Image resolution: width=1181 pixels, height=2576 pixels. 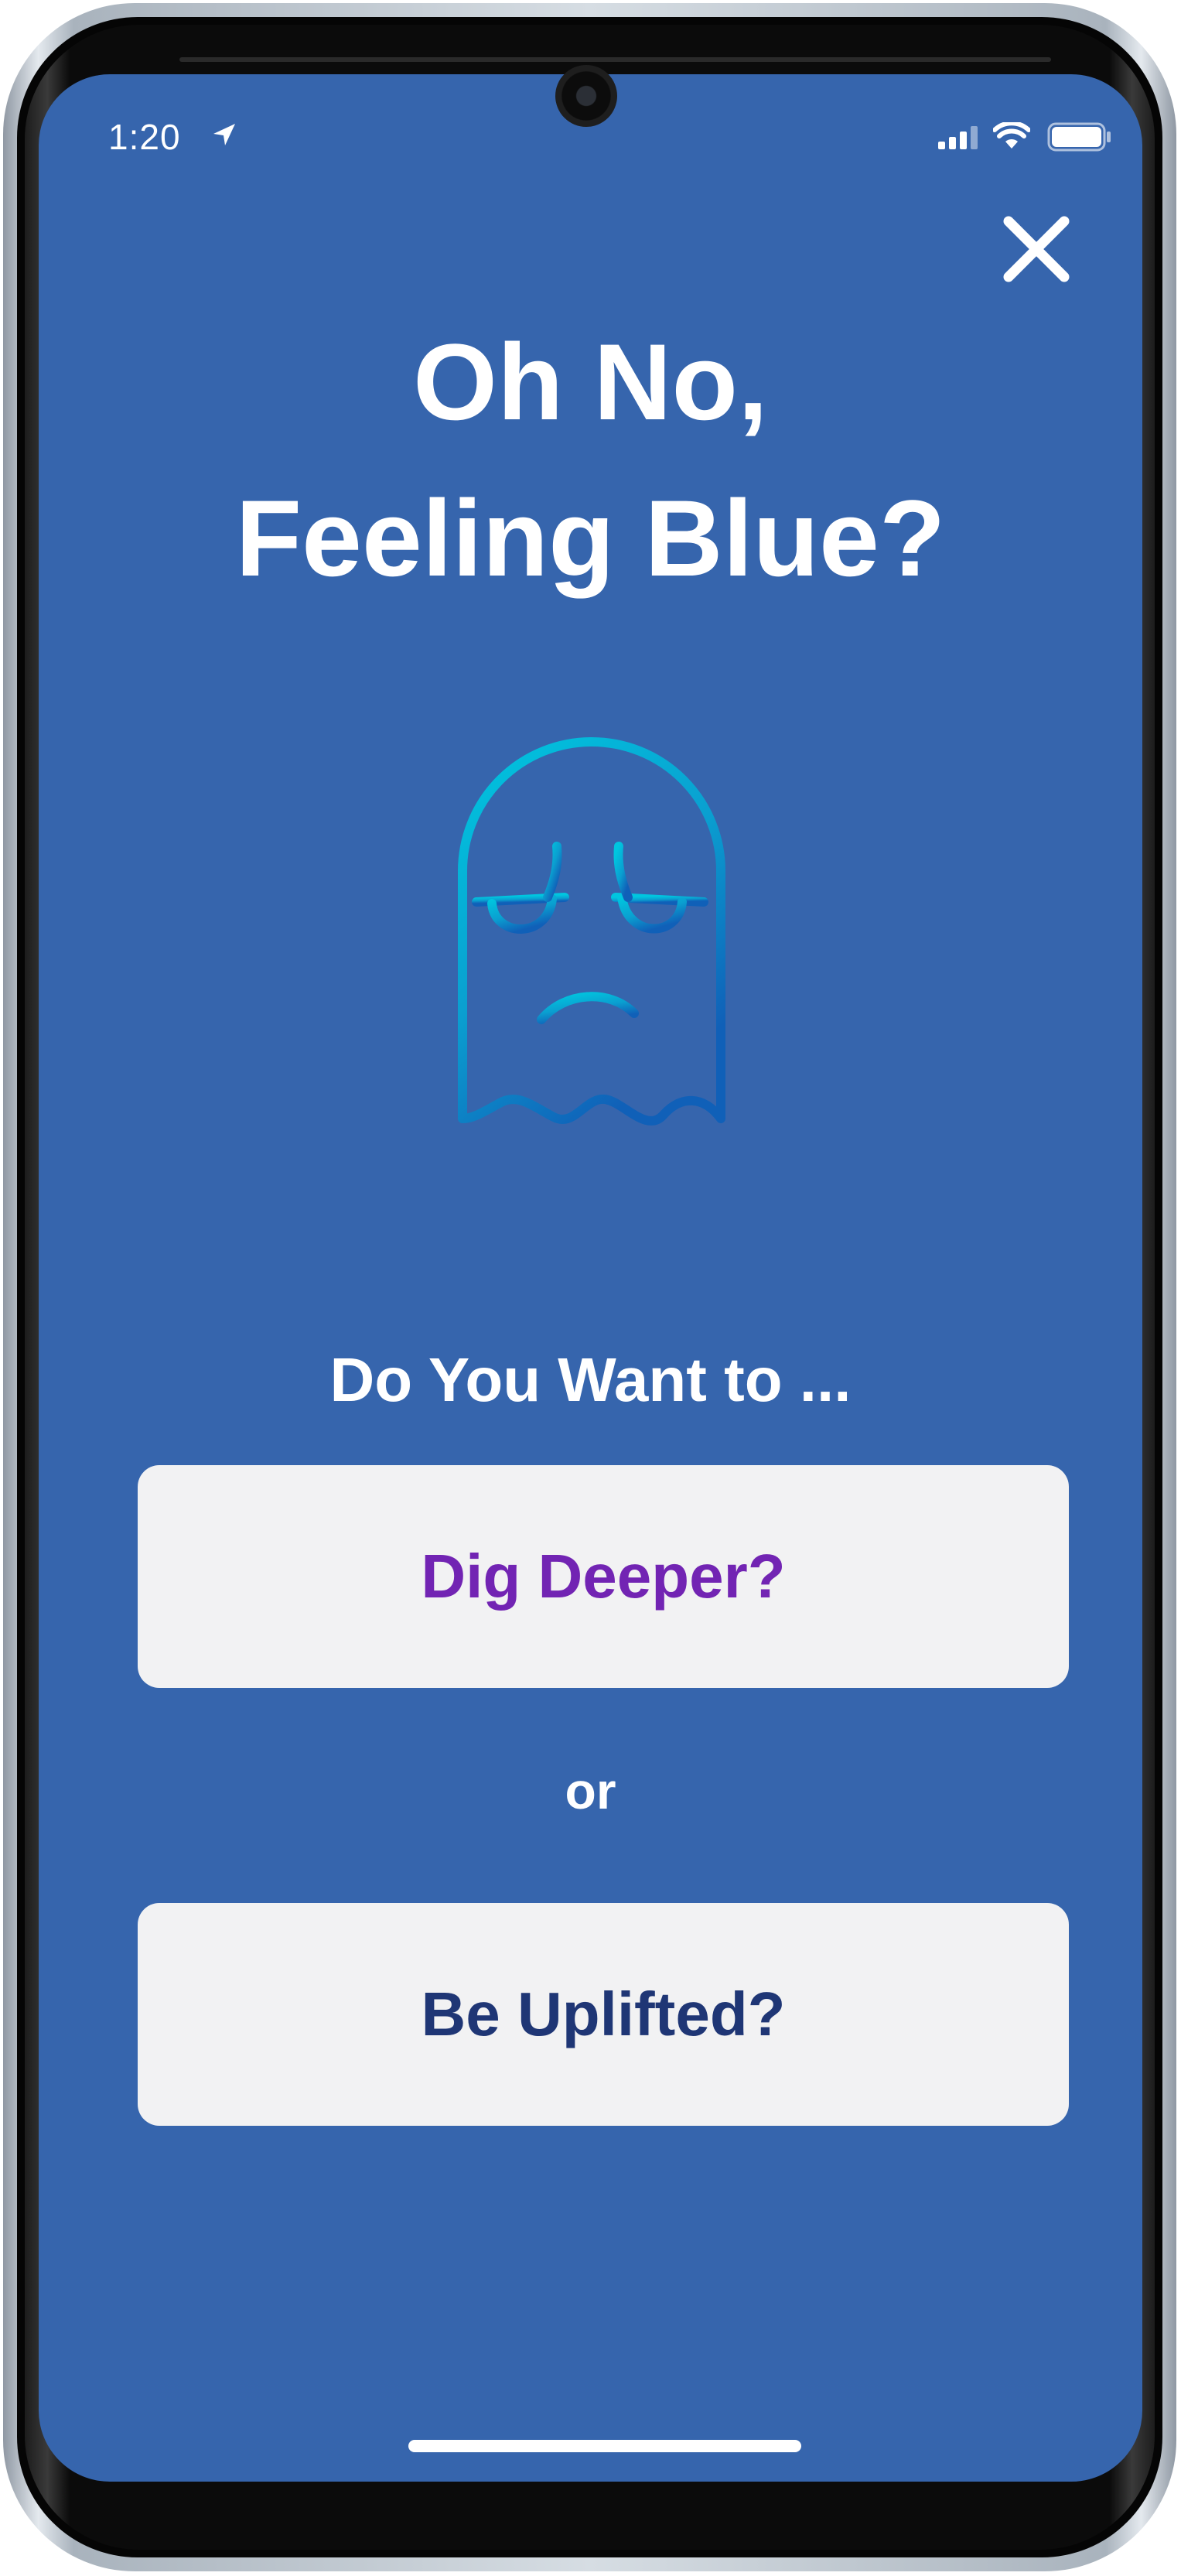 I want to click on speaker-line, so click(x=615, y=59).